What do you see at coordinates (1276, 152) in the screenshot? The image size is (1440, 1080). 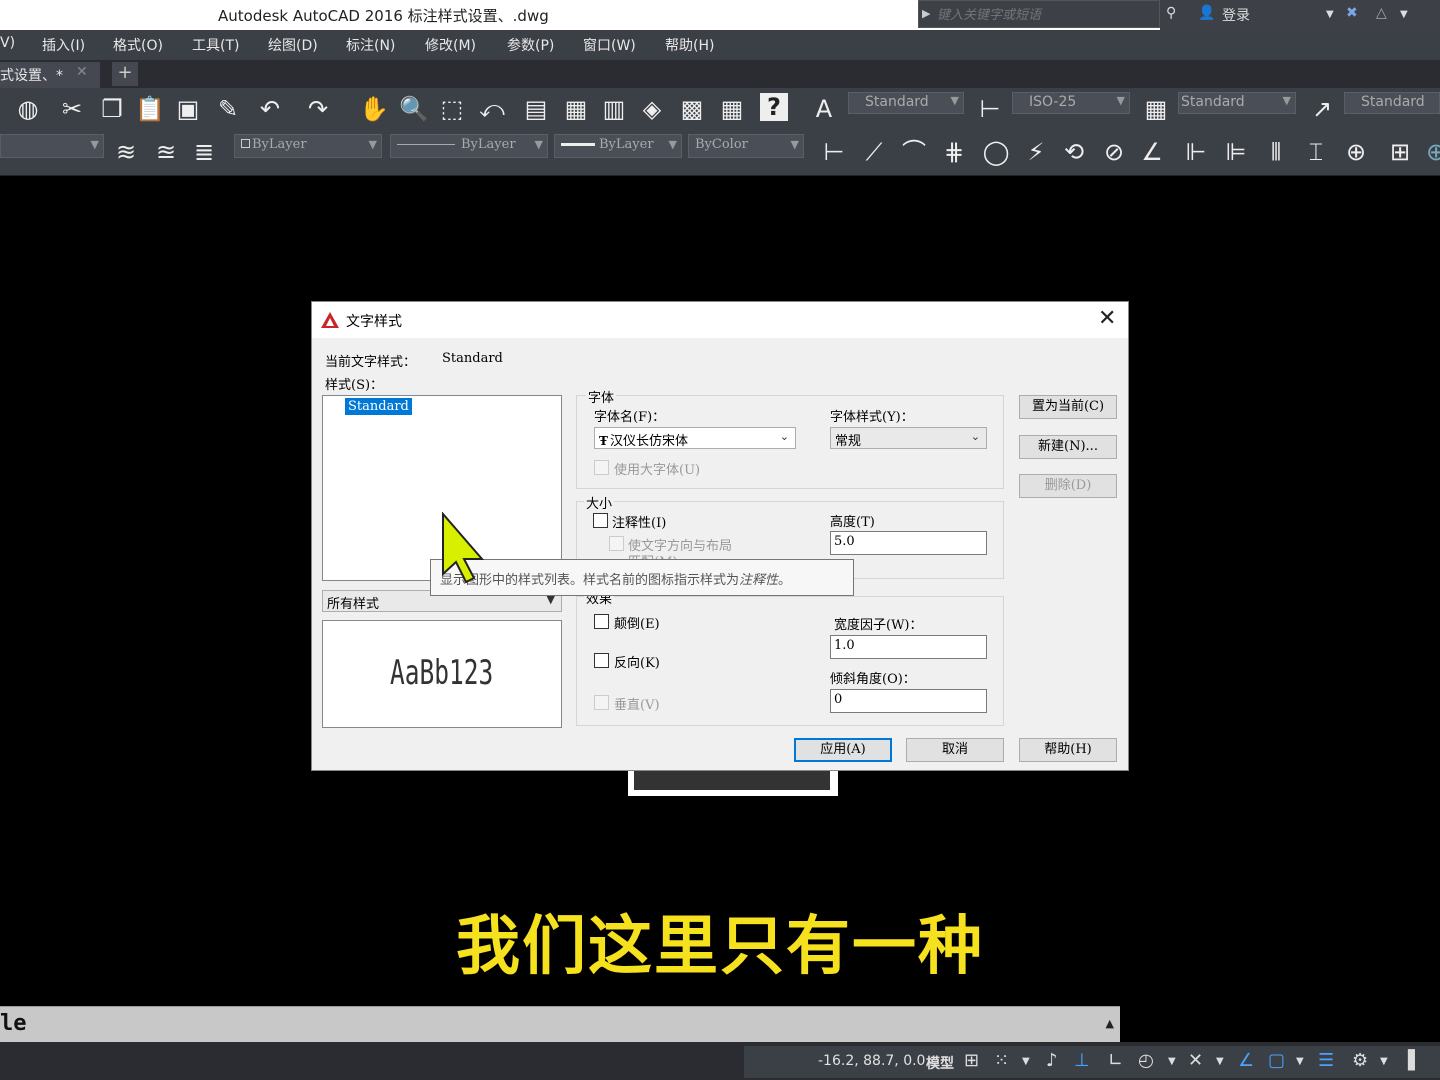 I see `dim-space-icon: ⫴` at bounding box center [1276, 152].